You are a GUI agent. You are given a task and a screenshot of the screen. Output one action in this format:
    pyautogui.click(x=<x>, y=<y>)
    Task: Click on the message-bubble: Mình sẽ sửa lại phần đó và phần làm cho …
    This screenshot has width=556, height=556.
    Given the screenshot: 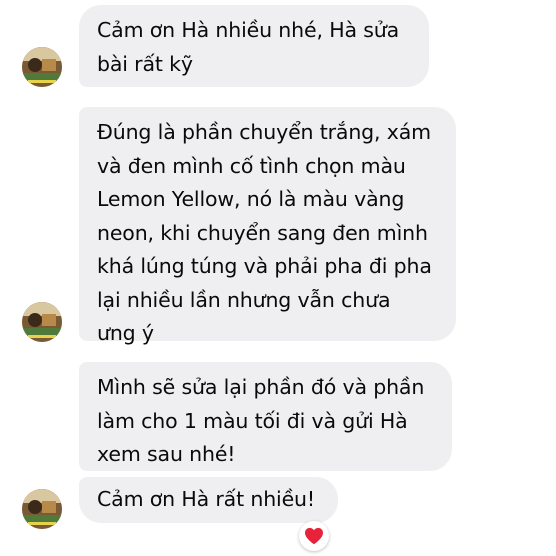 What is the action you would take?
    pyautogui.click(x=265, y=416)
    